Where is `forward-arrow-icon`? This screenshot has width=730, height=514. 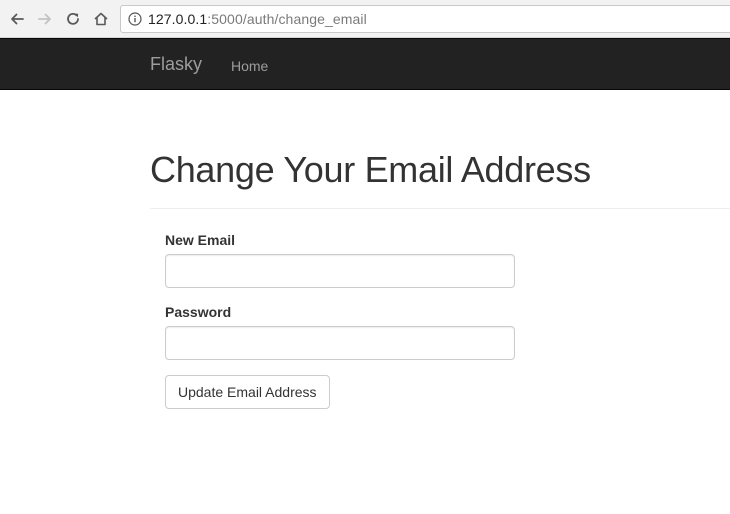 forward-arrow-icon is located at coordinates (44, 19).